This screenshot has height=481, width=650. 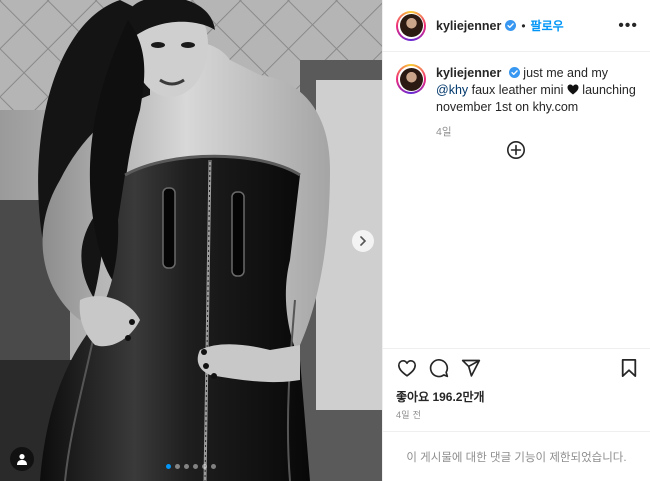 I want to click on likes-count: 좋아요 196.2만개, so click(x=516, y=395).